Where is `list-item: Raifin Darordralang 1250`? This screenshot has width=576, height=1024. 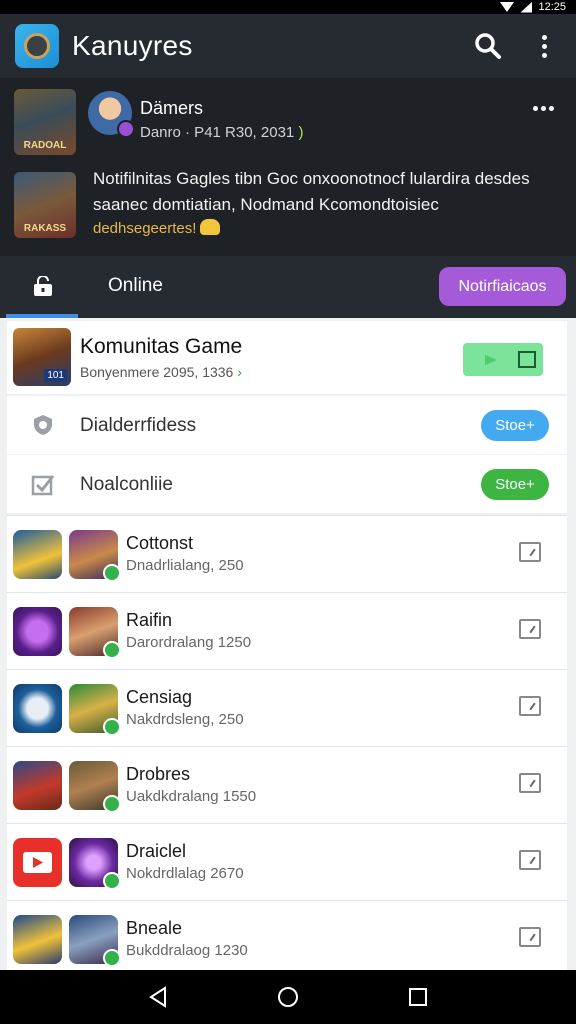 list-item: Raifin Darordralang 1250 is located at coordinates (287, 630).